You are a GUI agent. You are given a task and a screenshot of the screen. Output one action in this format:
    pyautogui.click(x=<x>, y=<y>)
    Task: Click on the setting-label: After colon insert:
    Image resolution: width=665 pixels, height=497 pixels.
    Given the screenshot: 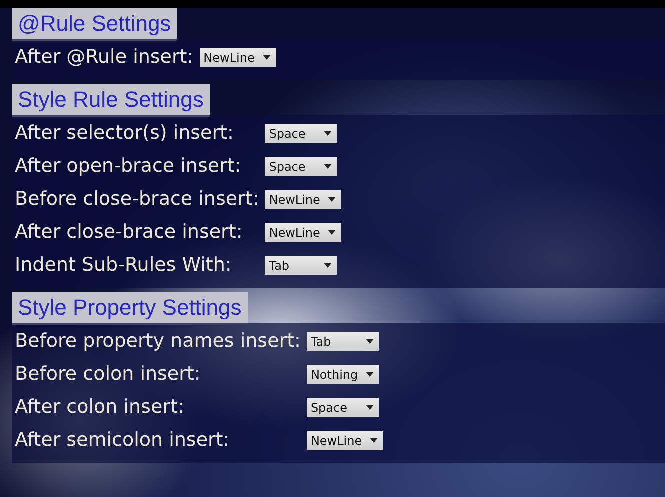 What is the action you would take?
    pyautogui.click(x=100, y=407)
    